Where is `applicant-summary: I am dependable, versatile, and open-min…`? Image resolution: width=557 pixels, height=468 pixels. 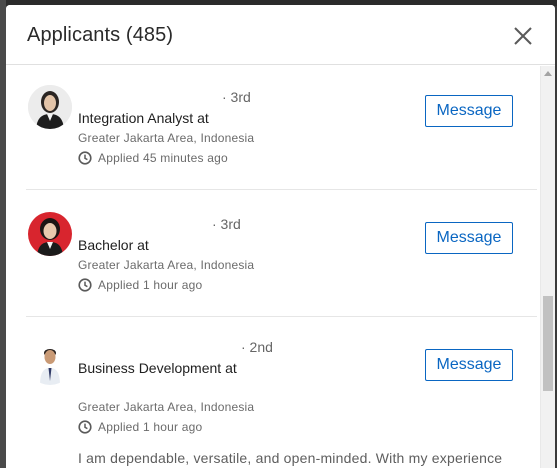 applicant-summary: I am dependable, versatile, and open-min… is located at coordinates (290, 458).